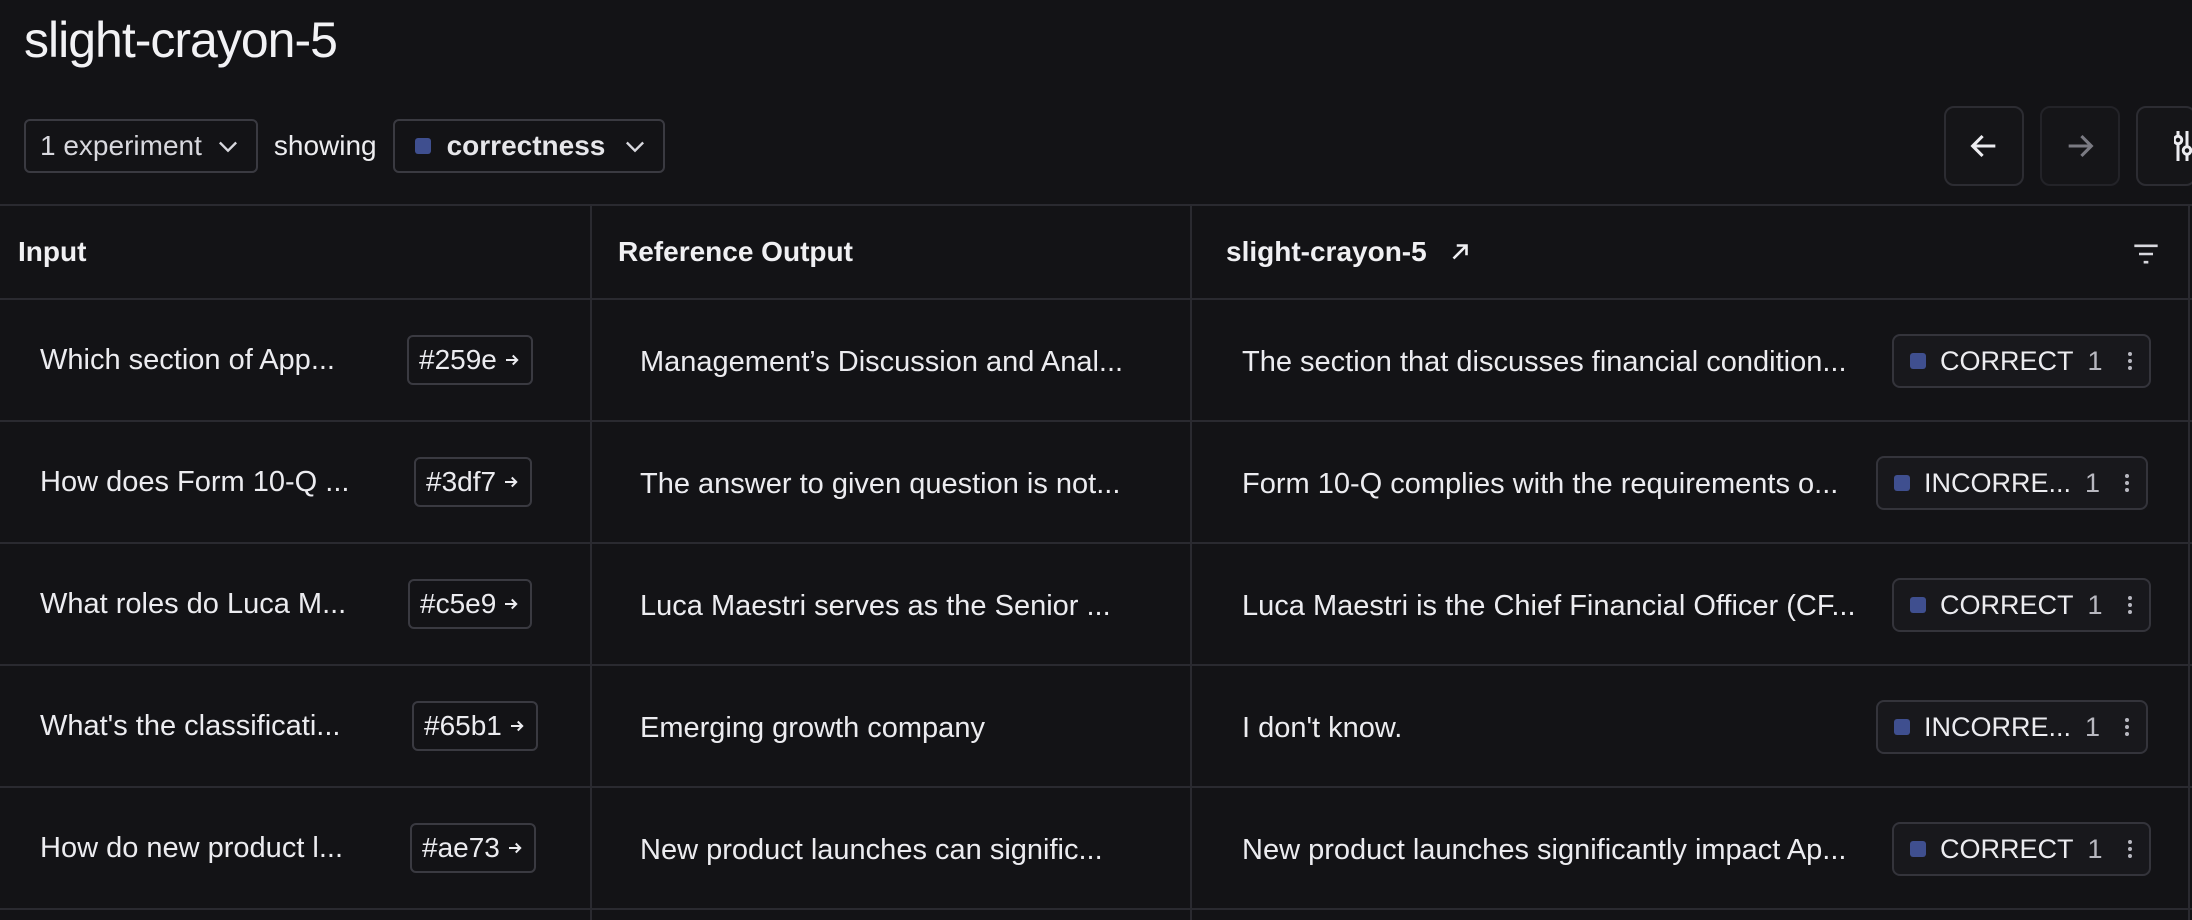 The height and width of the screenshot is (920, 2192). I want to click on experiments-dropdown: 1 experiment, so click(141, 146).